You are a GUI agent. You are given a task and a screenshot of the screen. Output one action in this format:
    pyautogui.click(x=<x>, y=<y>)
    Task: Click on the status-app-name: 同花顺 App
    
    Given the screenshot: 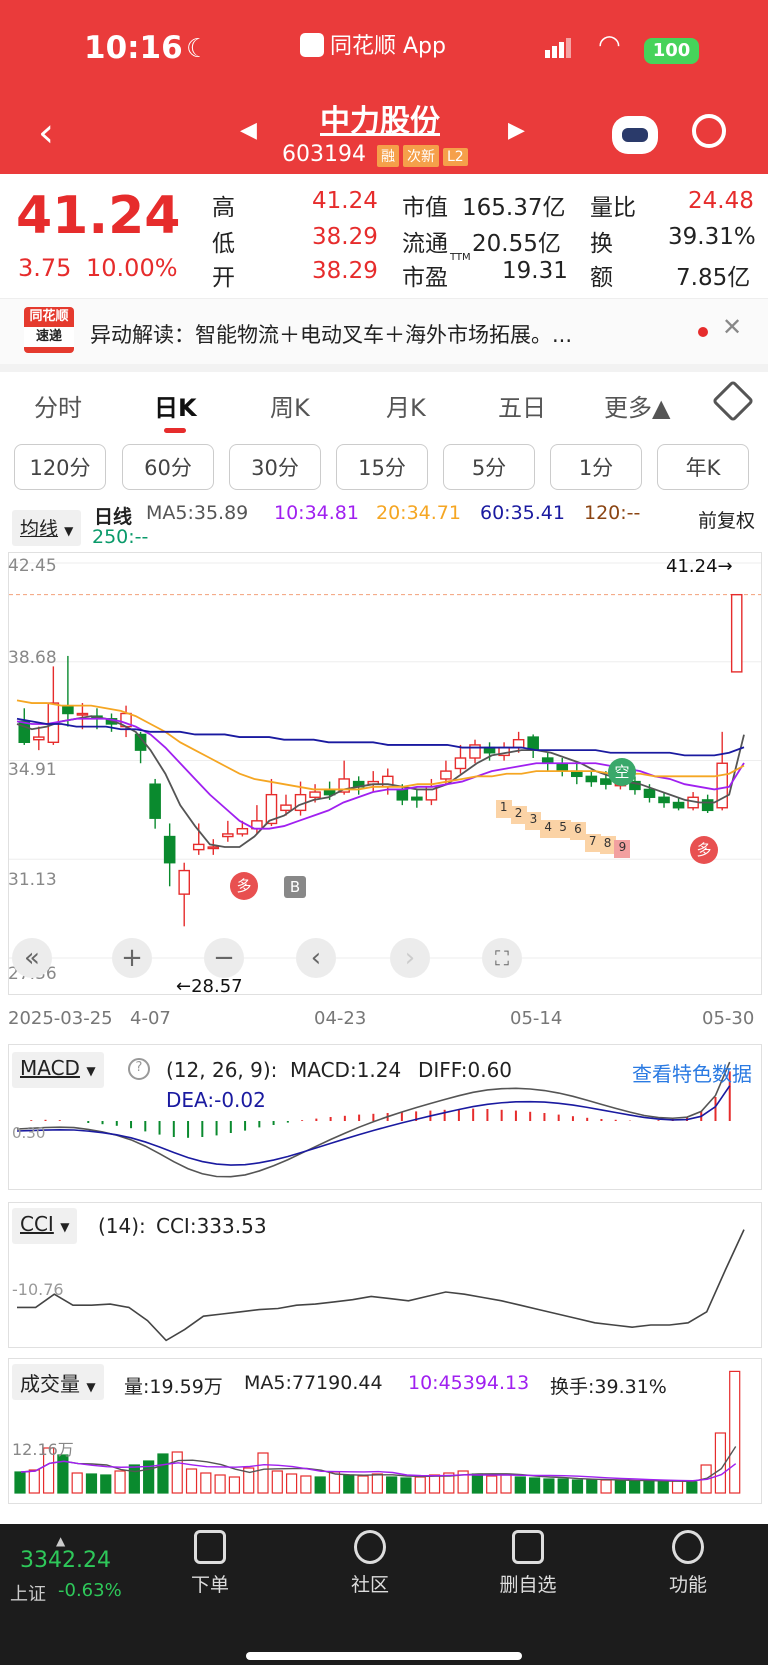 What is the action you would take?
    pyautogui.click(x=373, y=44)
    